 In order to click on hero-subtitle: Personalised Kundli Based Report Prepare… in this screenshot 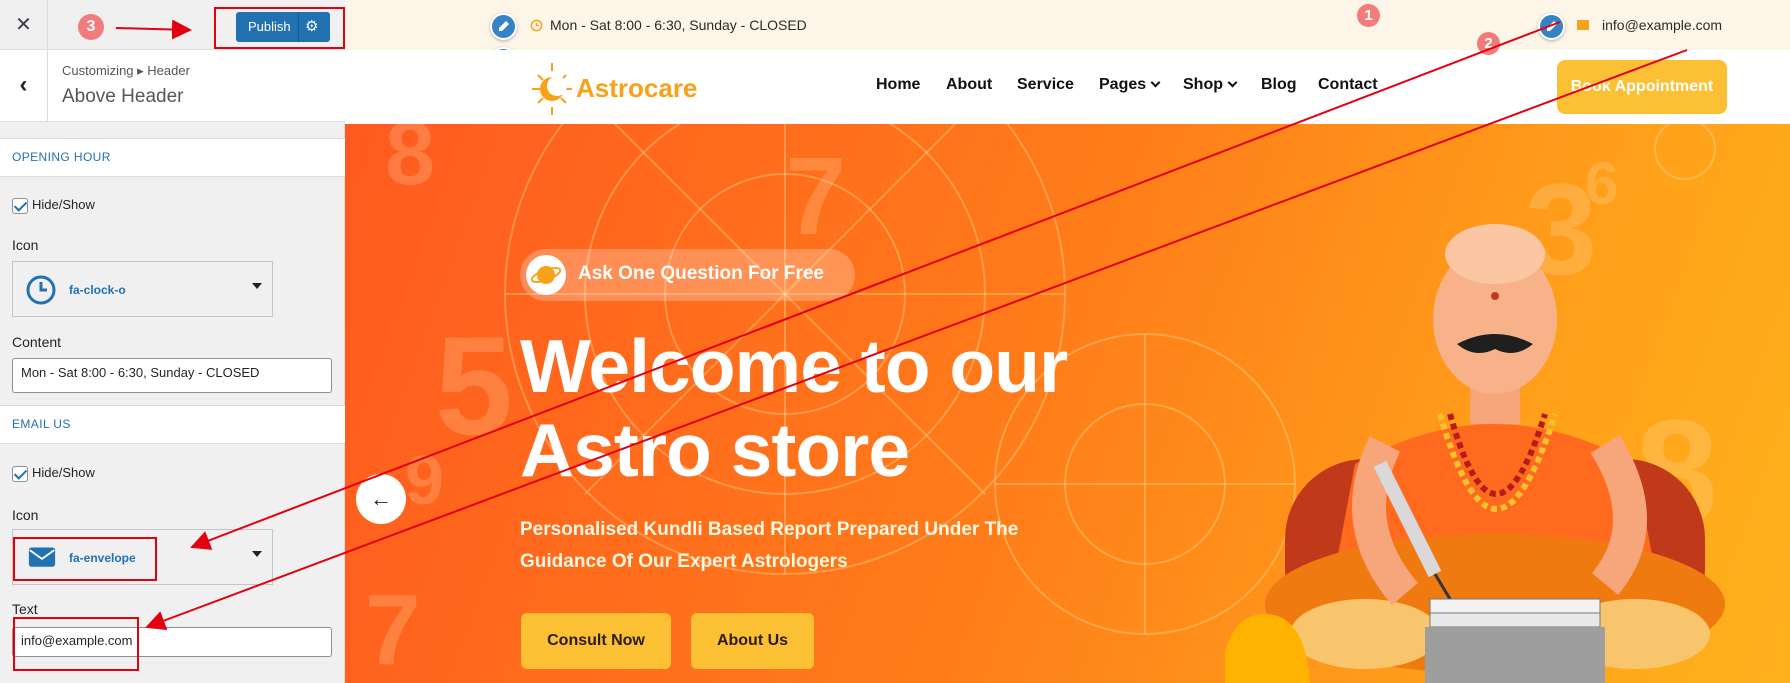, I will do `click(800, 546)`.